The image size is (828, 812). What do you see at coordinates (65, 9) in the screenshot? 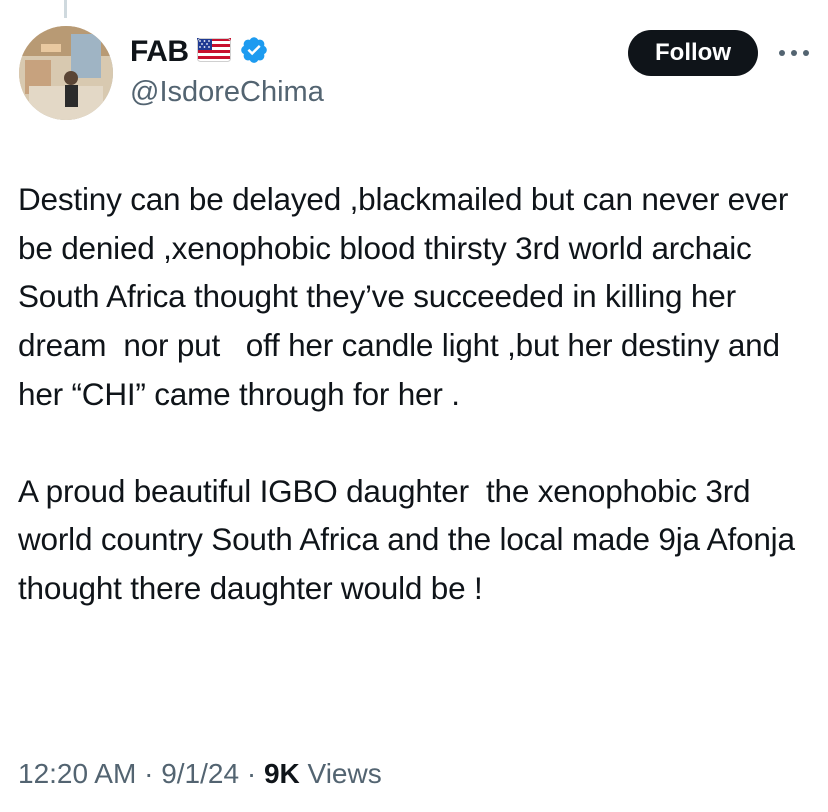
I see `thread-connector-line` at bounding box center [65, 9].